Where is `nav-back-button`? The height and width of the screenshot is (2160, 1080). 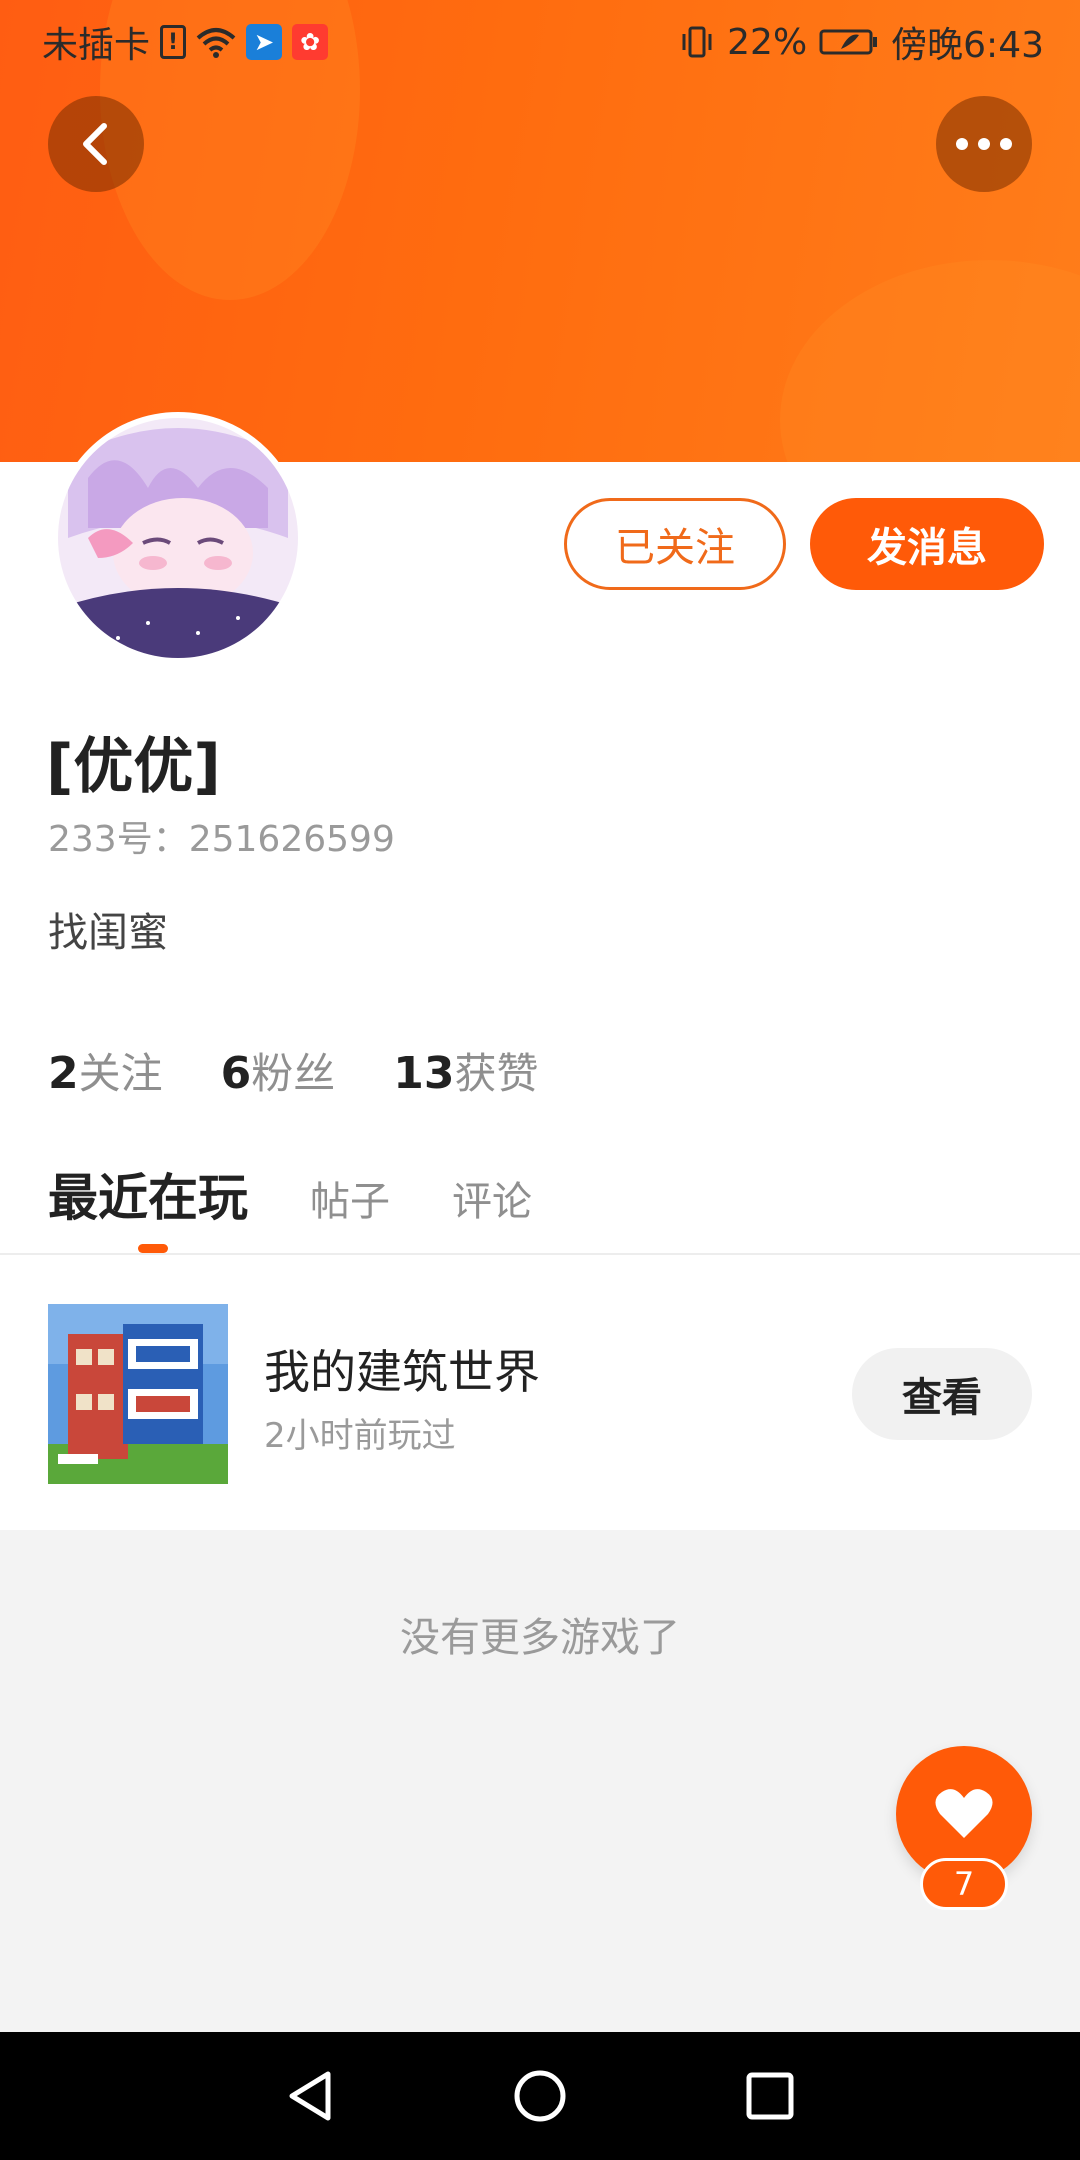
nav-back-button is located at coordinates (310, 2096).